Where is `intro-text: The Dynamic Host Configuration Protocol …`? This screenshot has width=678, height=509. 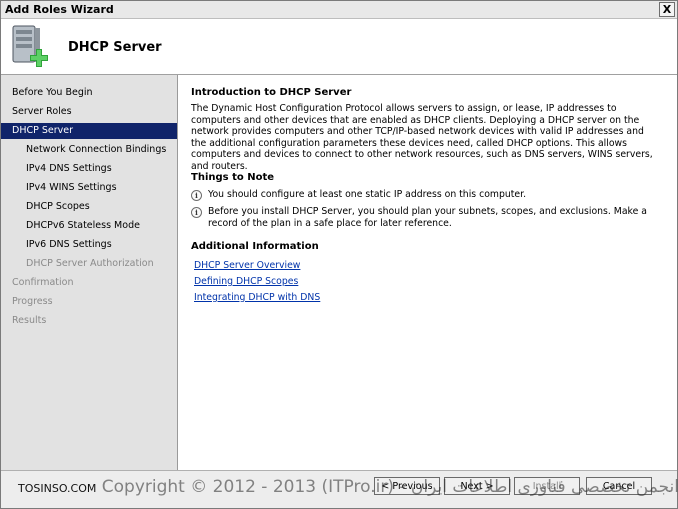
intro-text: The Dynamic Host Configuration Protocol … is located at coordinates (422, 137).